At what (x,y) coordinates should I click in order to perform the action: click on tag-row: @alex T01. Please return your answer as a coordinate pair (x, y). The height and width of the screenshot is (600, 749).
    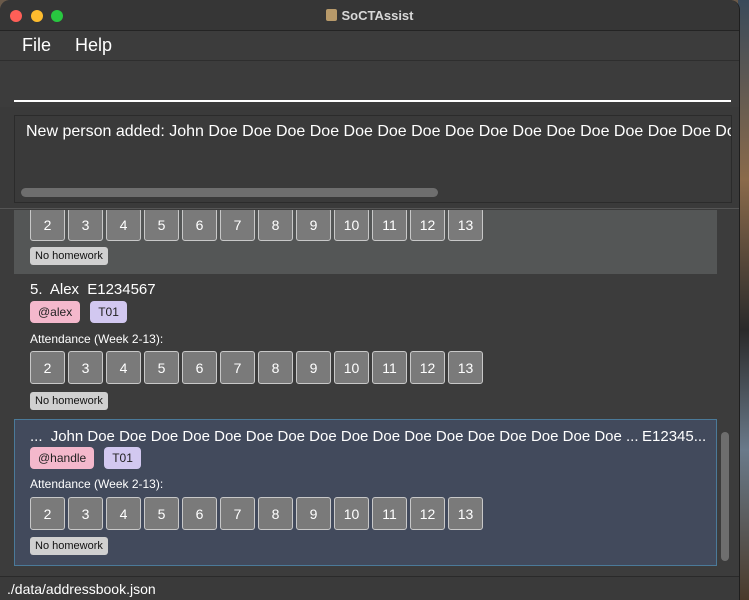
    Looking at the image, I should click on (78, 312).